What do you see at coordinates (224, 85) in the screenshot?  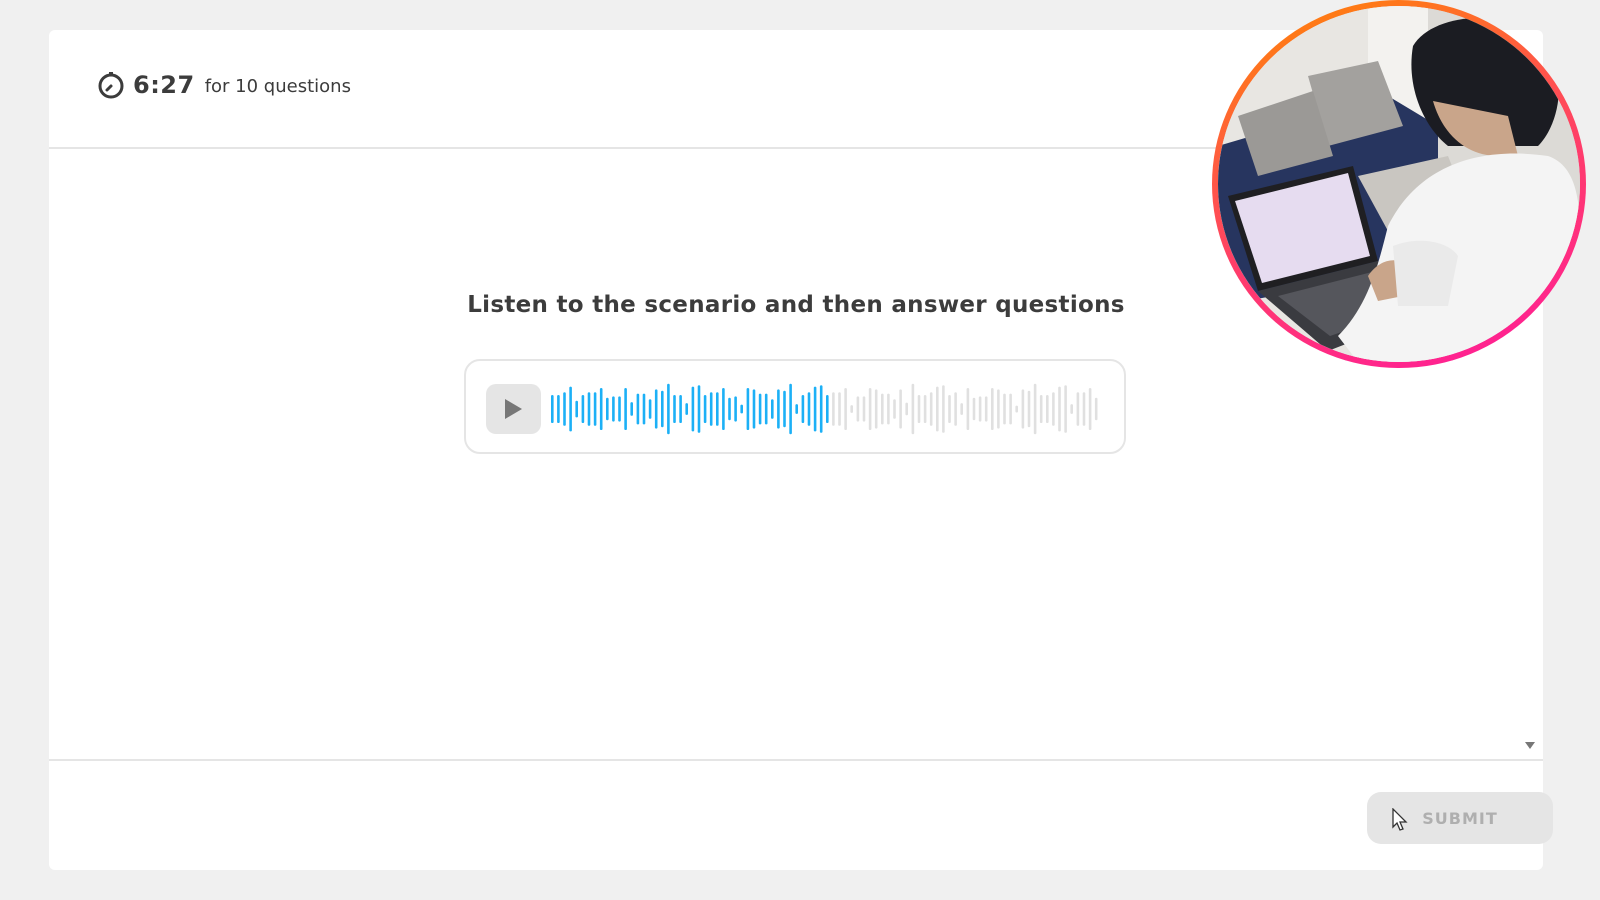 I see `timer: 6:27 for 10 questions` at bounding box center [224, 85].